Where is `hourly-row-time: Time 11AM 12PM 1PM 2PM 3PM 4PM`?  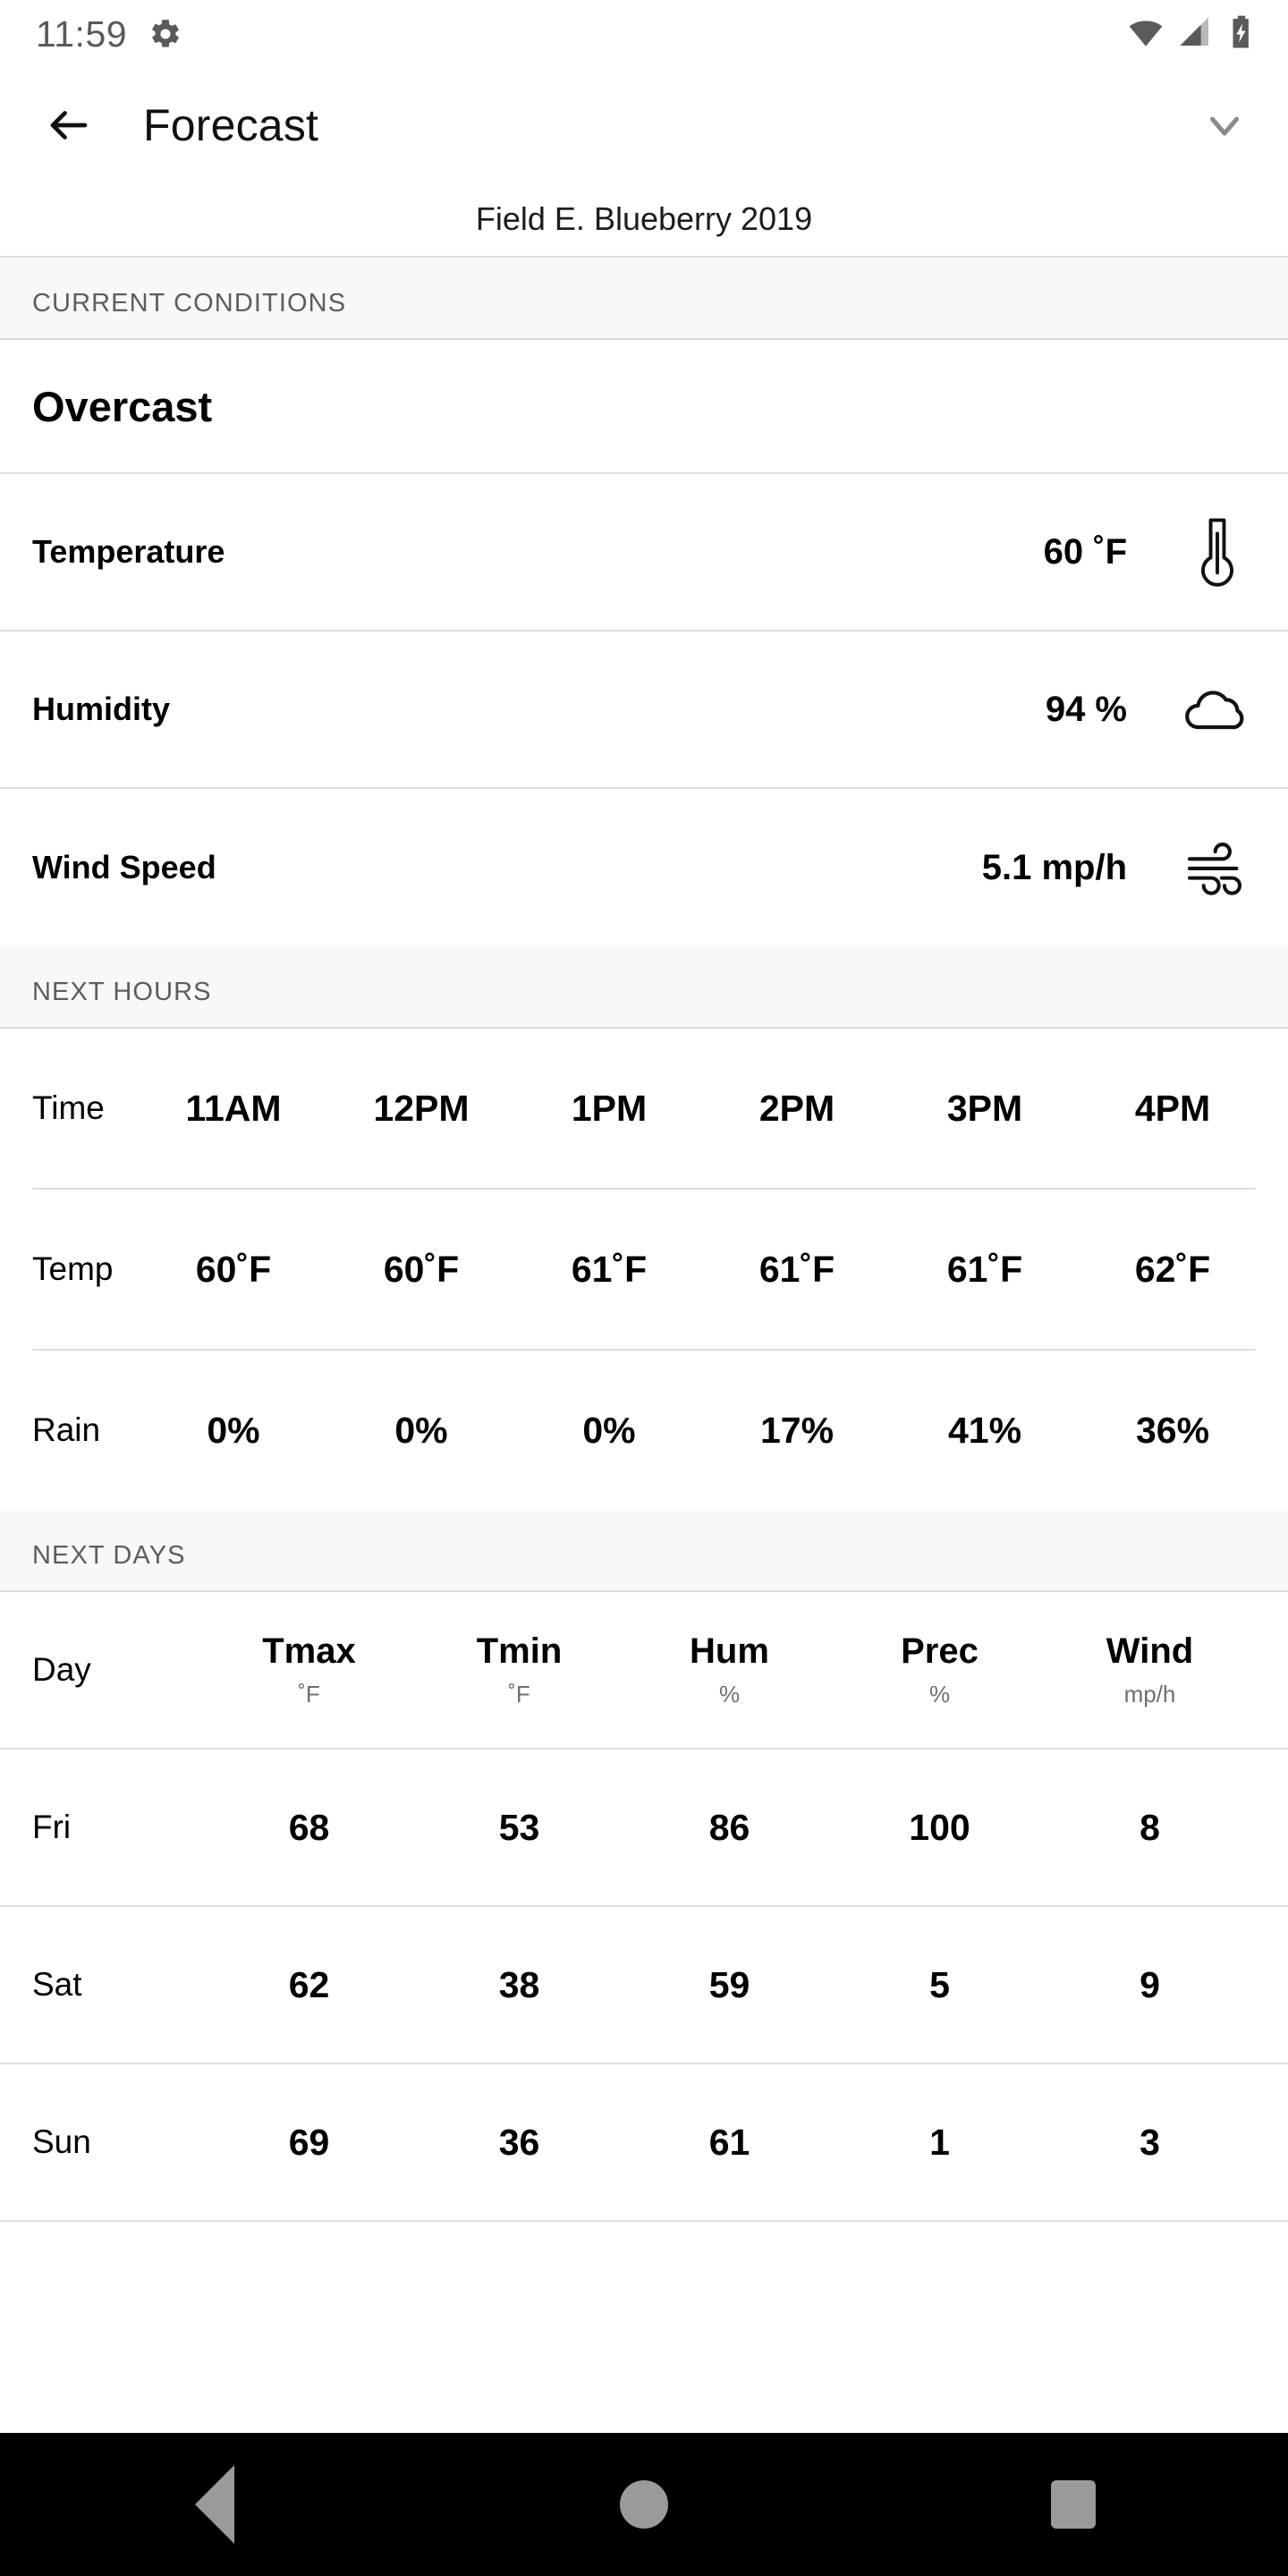 hourly-row-time: Time 11AM 12PM 1PM 2PM 3PM 4PM is located at coordinates (644, 1108).